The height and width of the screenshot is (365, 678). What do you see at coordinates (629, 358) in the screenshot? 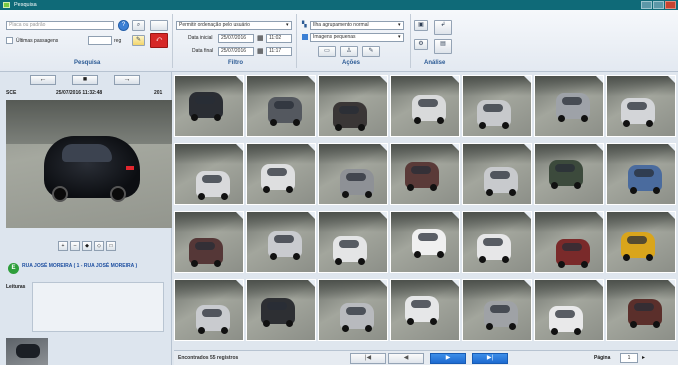
I see `page-number-input: 1` at bounding box center [629, 358].